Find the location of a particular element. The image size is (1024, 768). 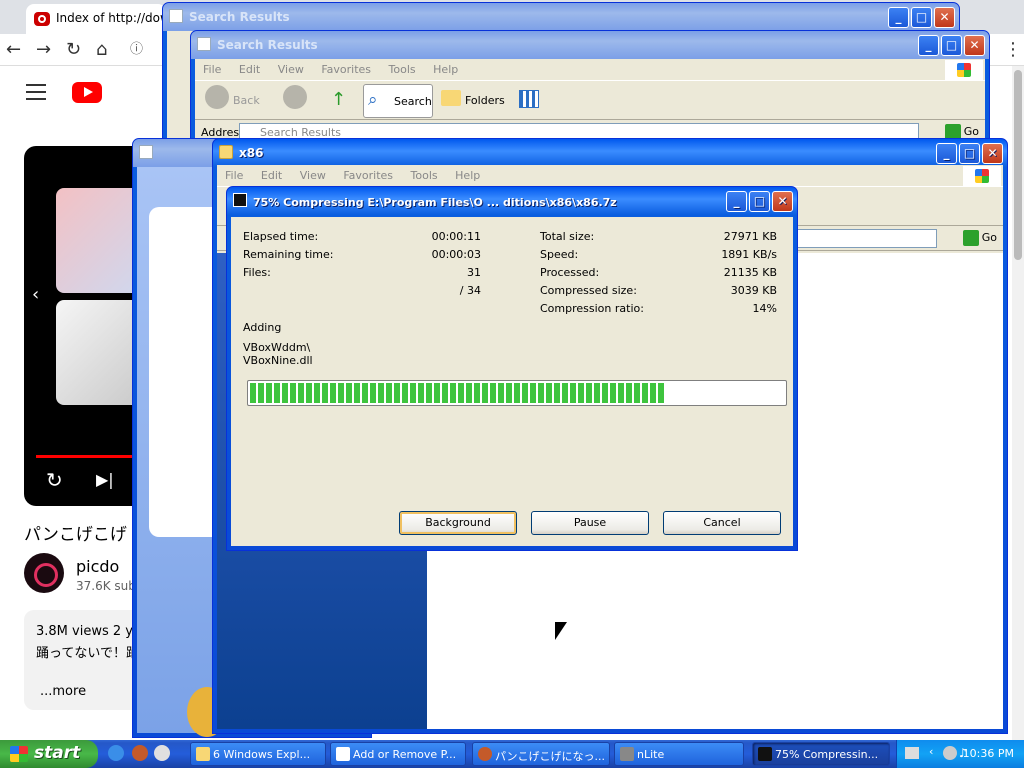

start-button: start is located at coordinates (49, 754).